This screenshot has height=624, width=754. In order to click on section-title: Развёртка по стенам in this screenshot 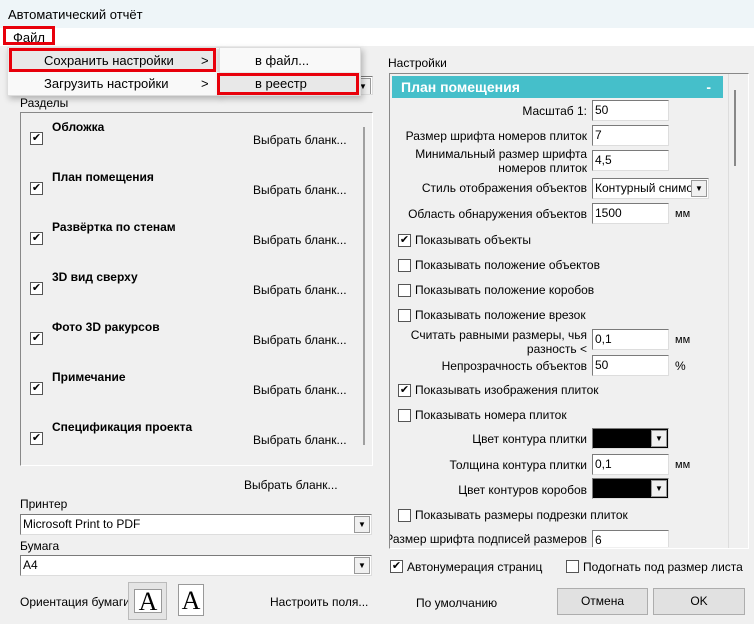, I will do `click(114, 227)`.